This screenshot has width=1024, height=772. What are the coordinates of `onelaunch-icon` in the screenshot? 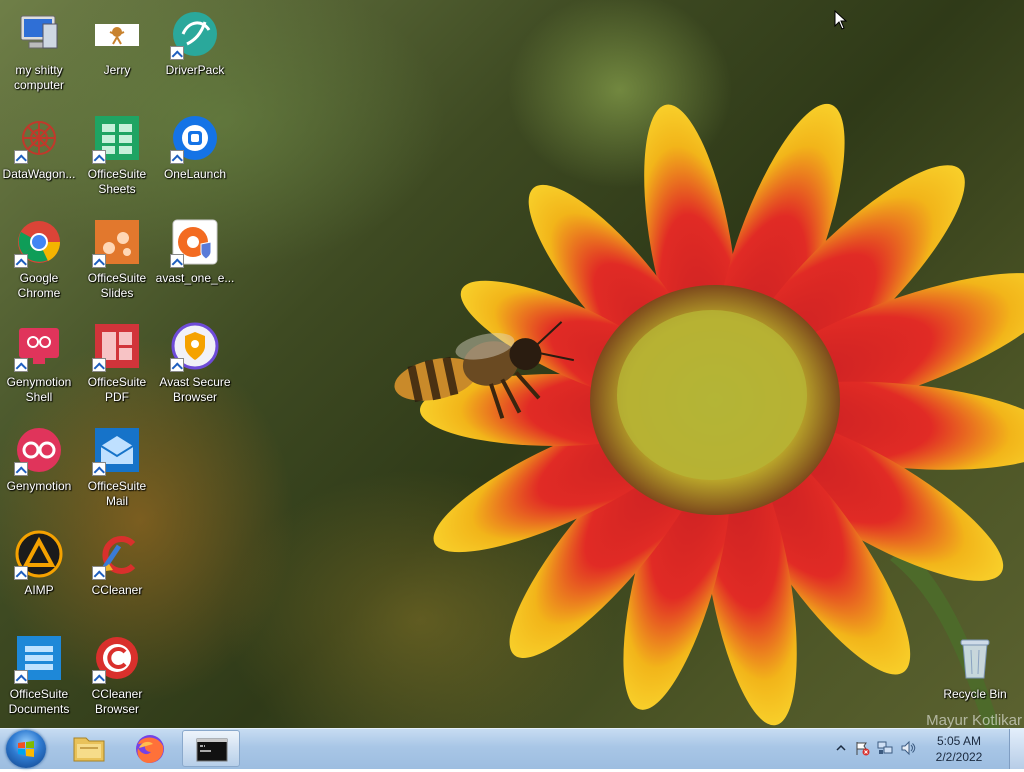 It's located at (194, 139).